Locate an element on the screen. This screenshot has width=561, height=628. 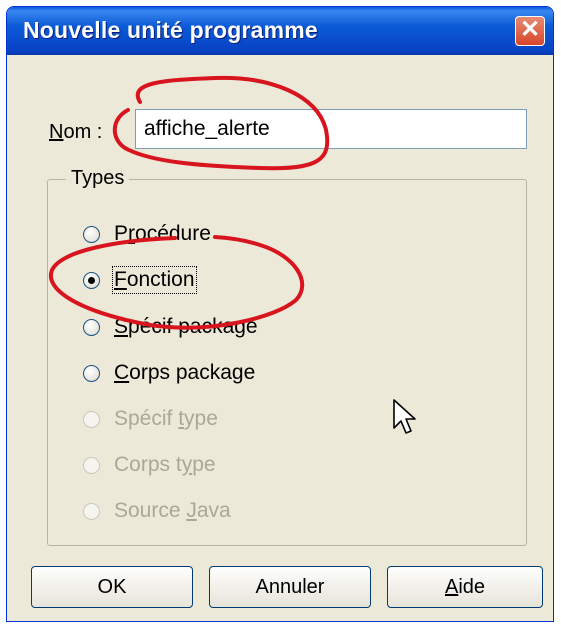
mouse-pointer-icon is located at coordinates (404, 416).